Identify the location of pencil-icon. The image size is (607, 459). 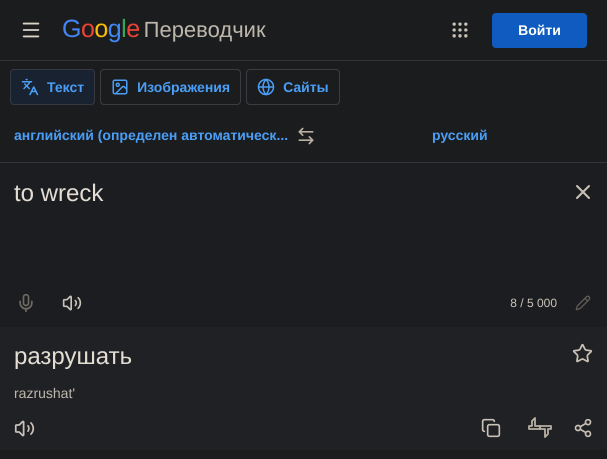
(583, 303).